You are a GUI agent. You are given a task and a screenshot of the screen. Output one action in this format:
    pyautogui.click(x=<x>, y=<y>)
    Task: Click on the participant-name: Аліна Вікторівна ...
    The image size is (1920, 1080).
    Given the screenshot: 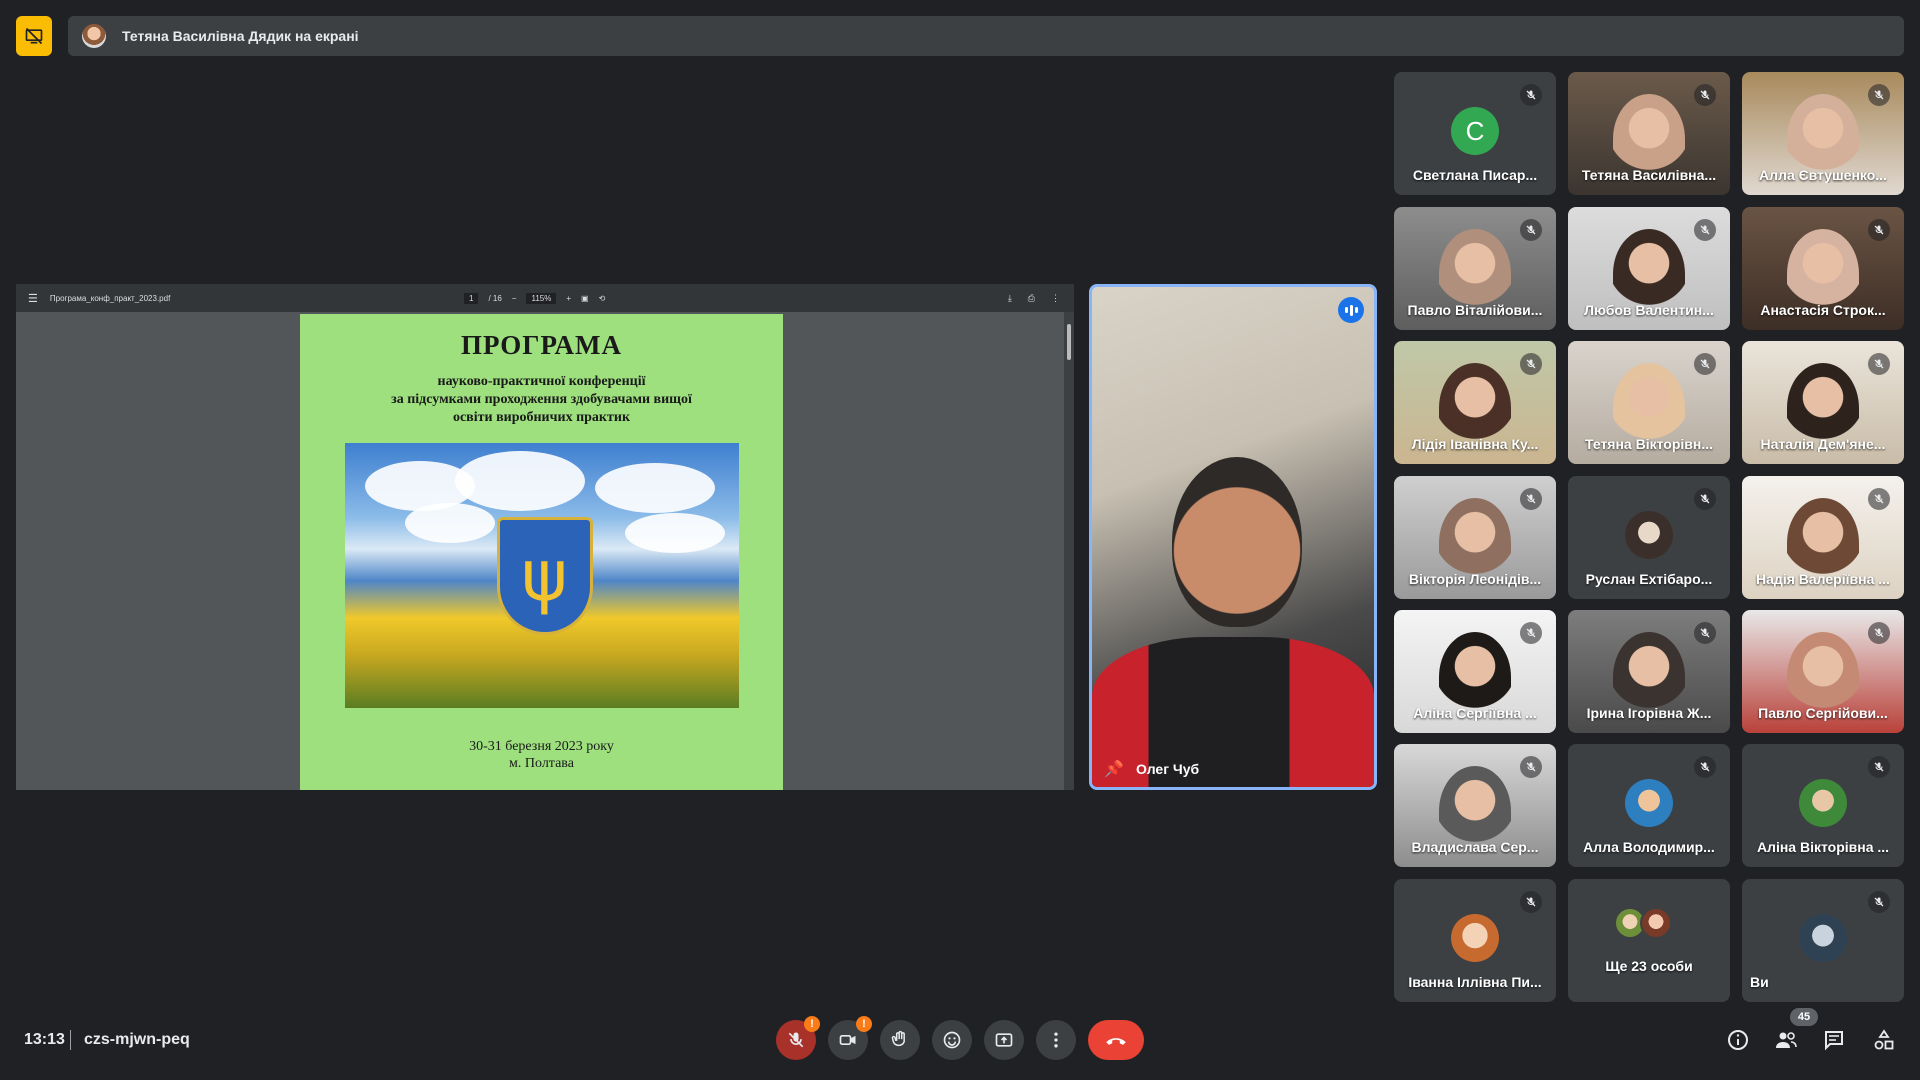 What is the action you would take?
    pyautogui.click(x=1823, y=847)
    